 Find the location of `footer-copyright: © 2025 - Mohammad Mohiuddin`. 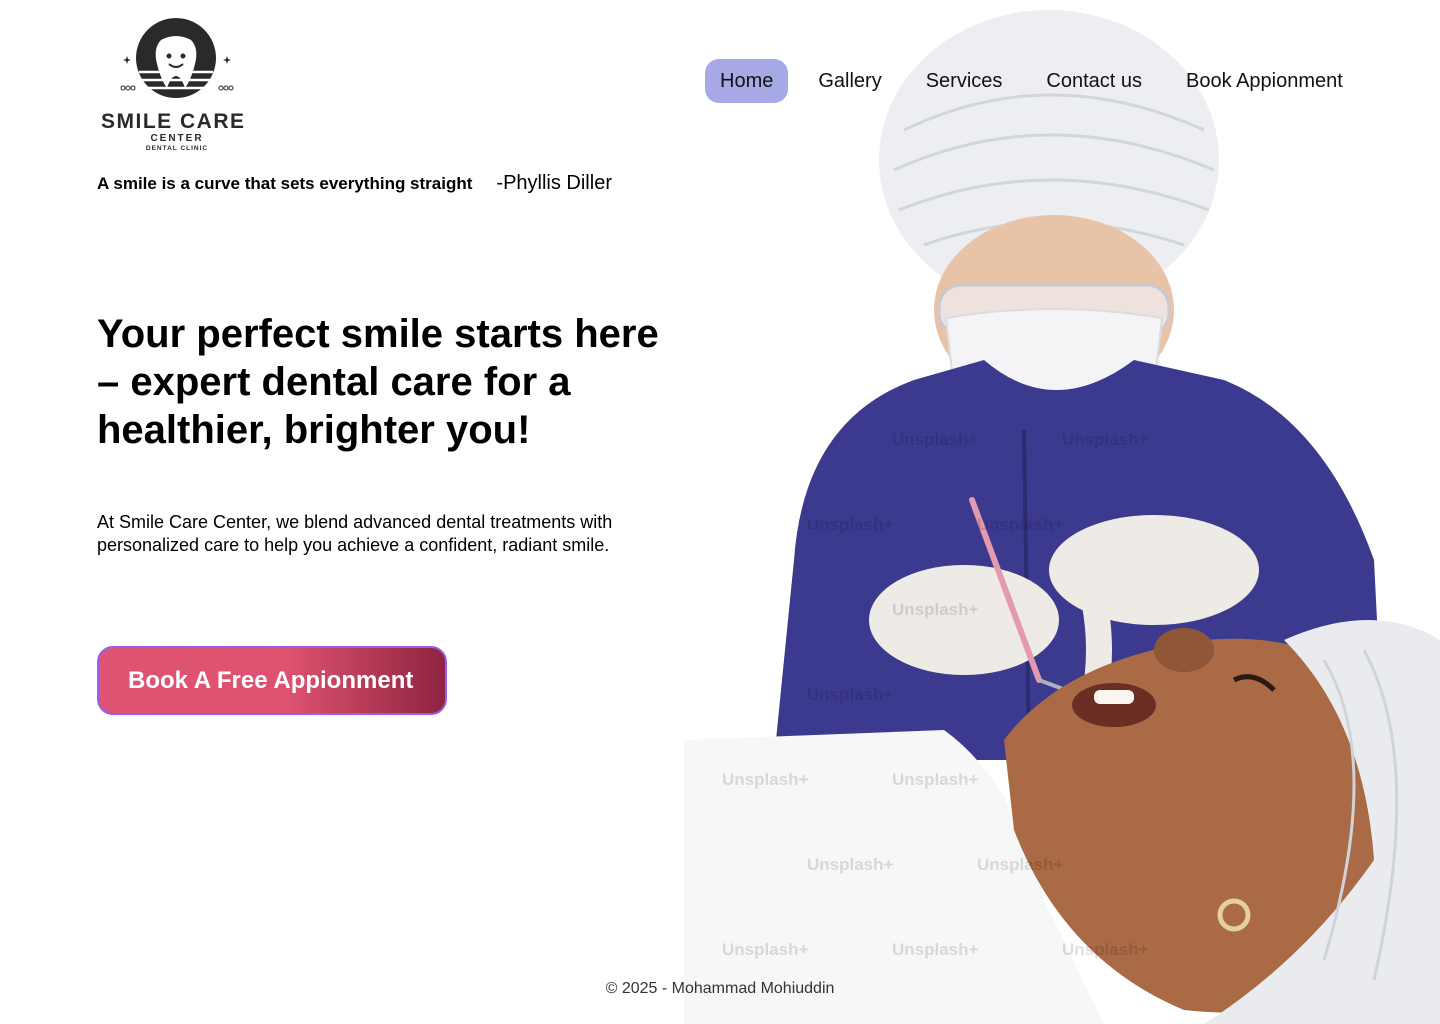

footer-copyright: © 2025 - Mohammad Mohiuddin is located at coordinates (720, 988).